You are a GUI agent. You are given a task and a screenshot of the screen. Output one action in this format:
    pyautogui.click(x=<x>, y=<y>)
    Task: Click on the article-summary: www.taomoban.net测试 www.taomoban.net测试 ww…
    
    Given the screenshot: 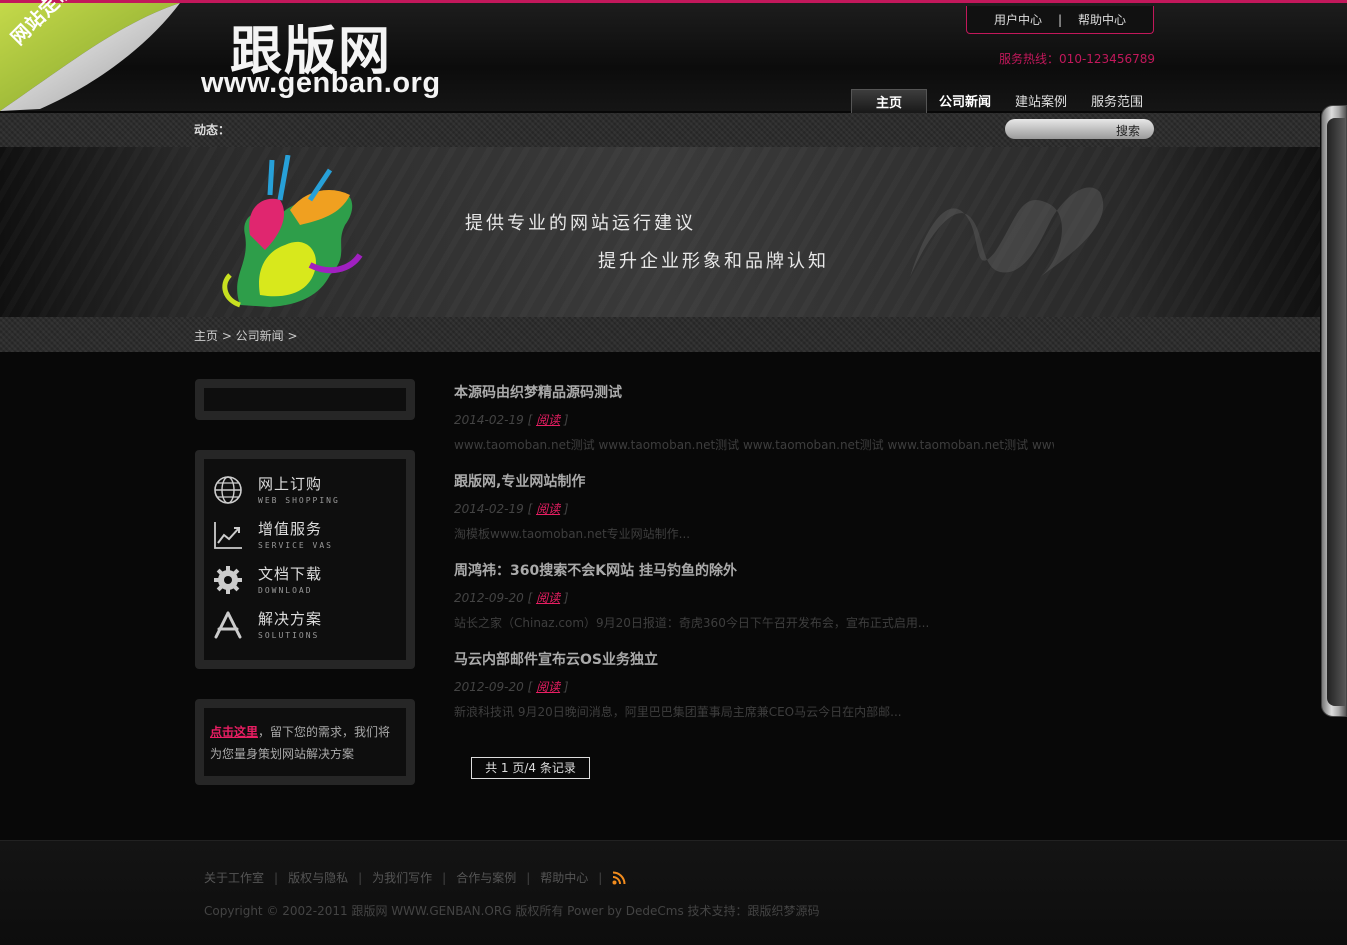 What is the action you would take?
    pyautogui.click(x=754, y=445)
    